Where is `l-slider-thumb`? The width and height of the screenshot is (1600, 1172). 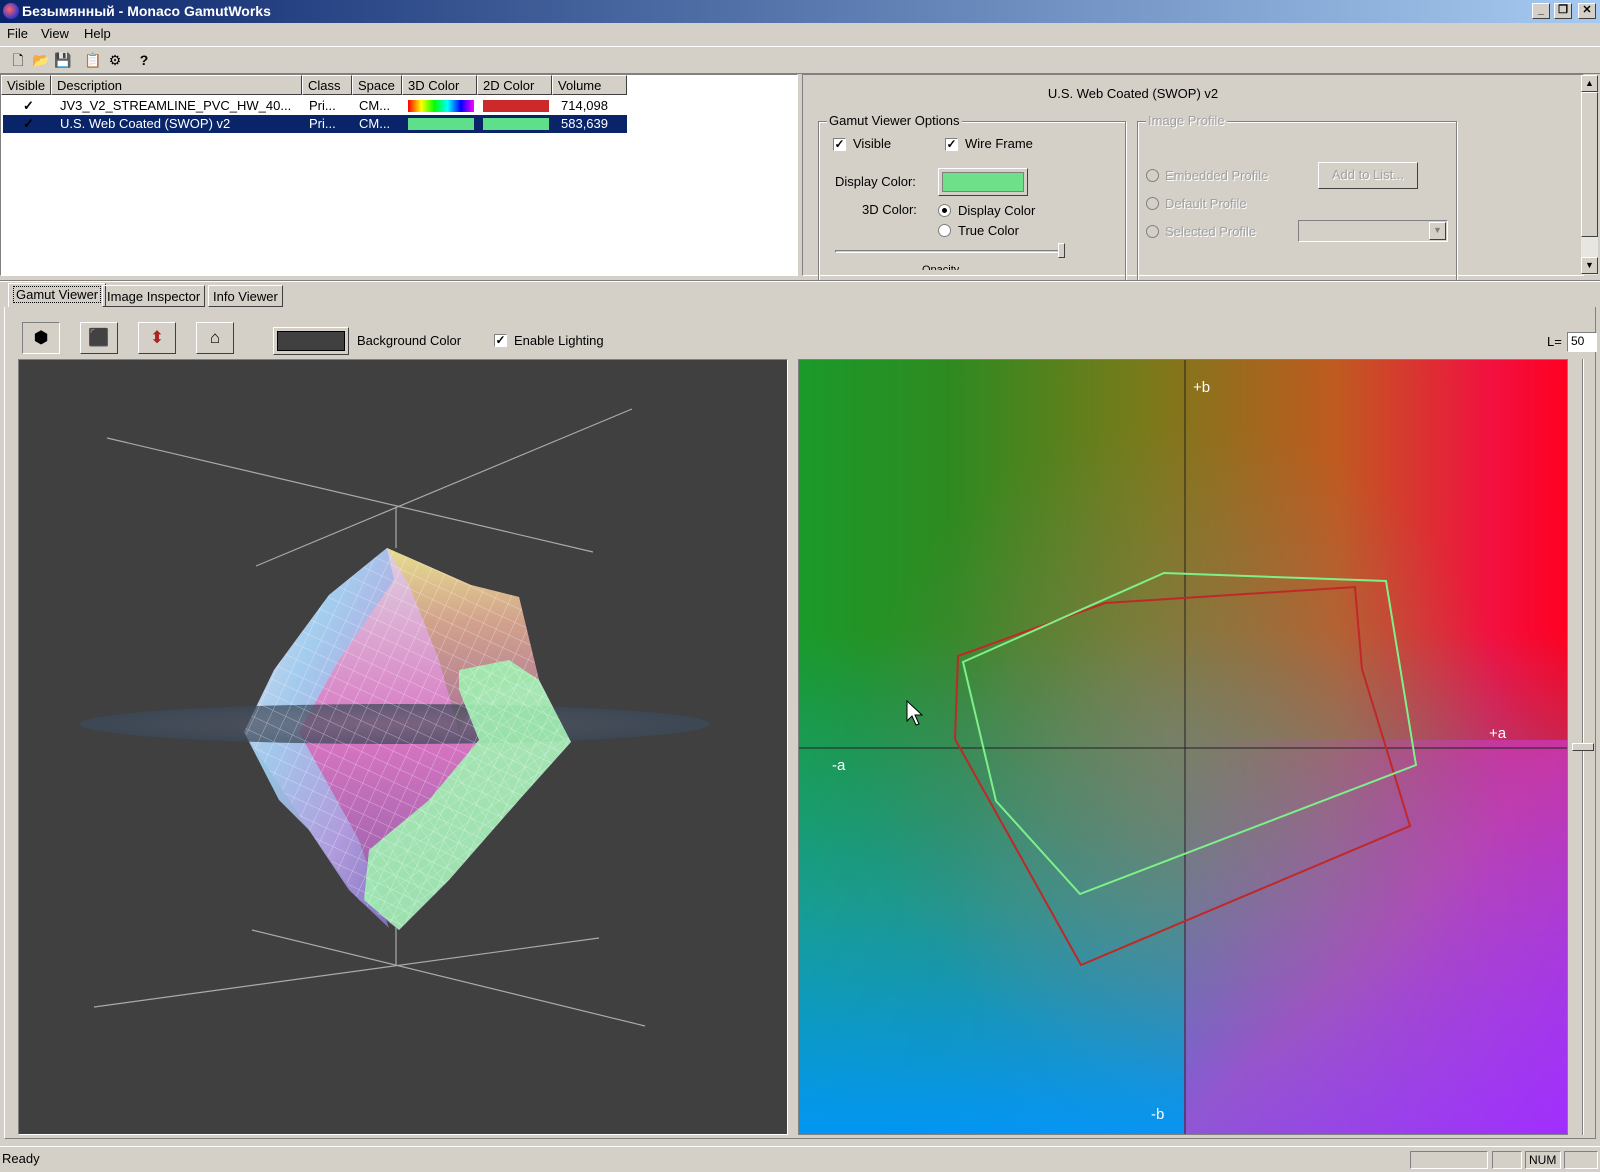 l-slider-thumb is located at coordinates (1583, 747).